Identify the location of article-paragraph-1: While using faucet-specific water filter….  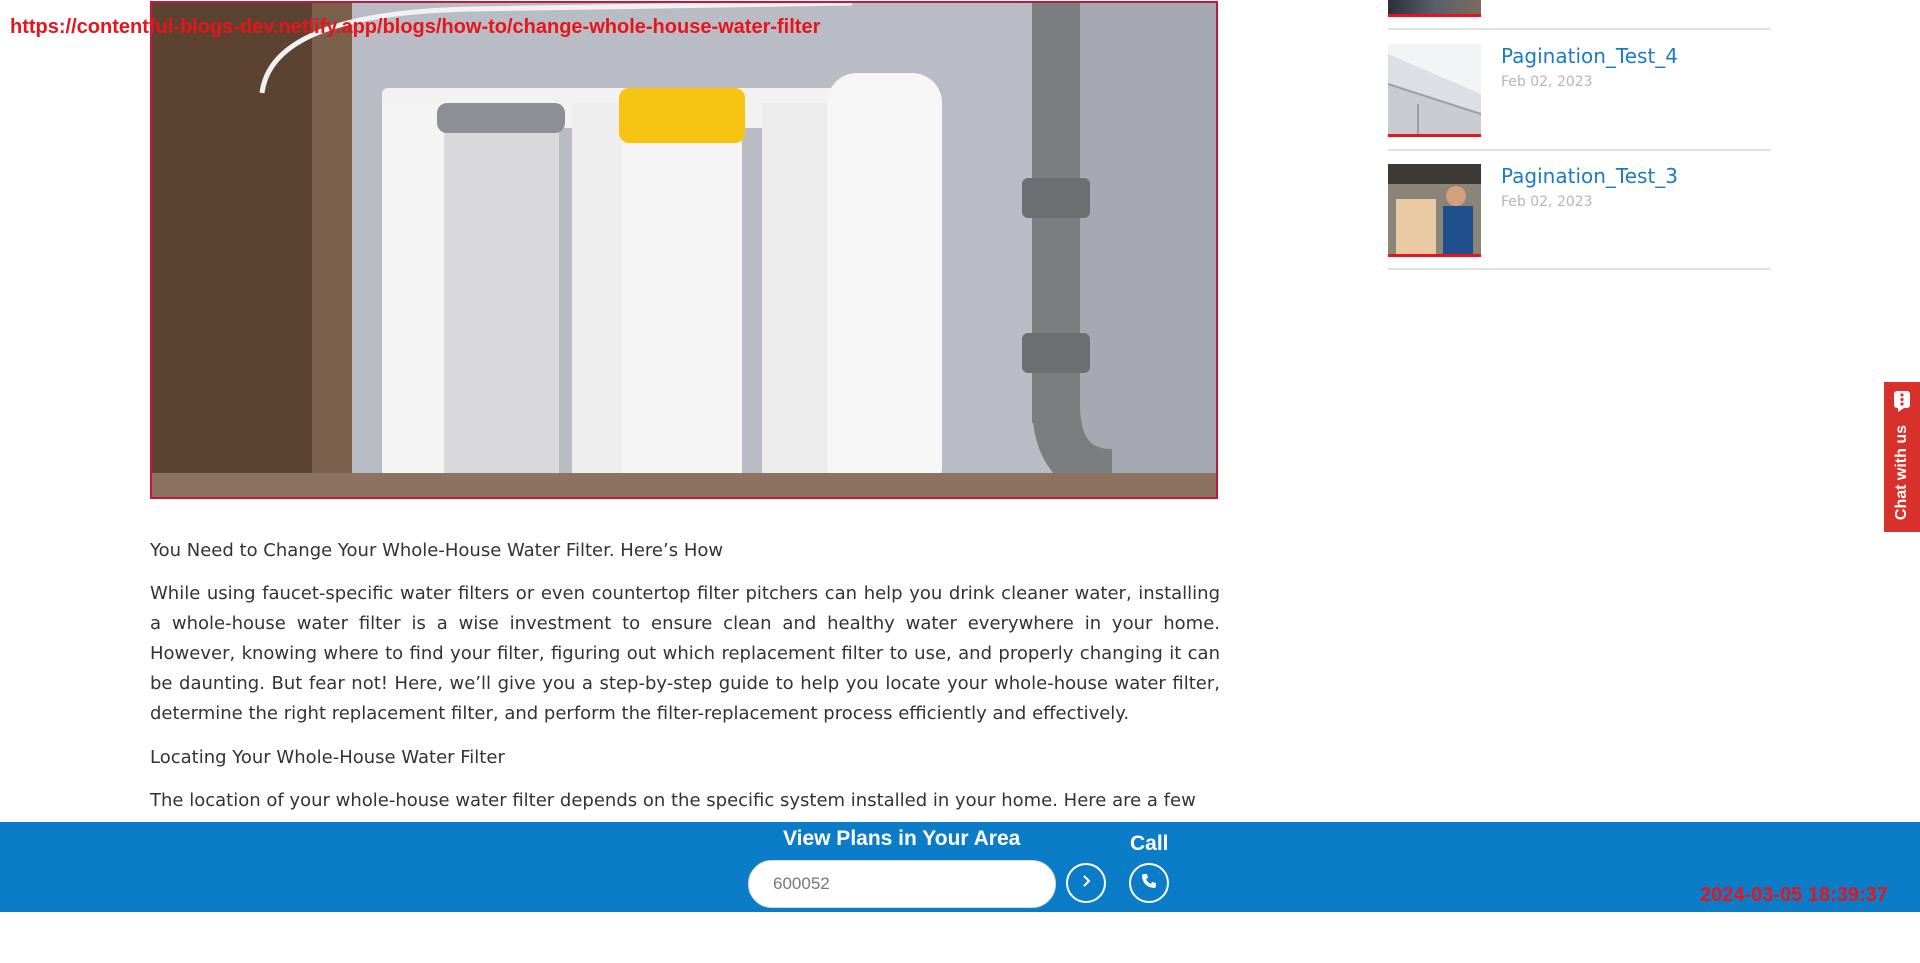
(685, 653).